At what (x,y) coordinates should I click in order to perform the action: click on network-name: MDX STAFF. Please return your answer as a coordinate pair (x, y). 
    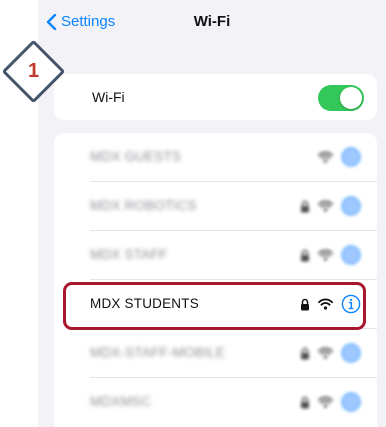
    Looking at the image, I should click on (129, 254).